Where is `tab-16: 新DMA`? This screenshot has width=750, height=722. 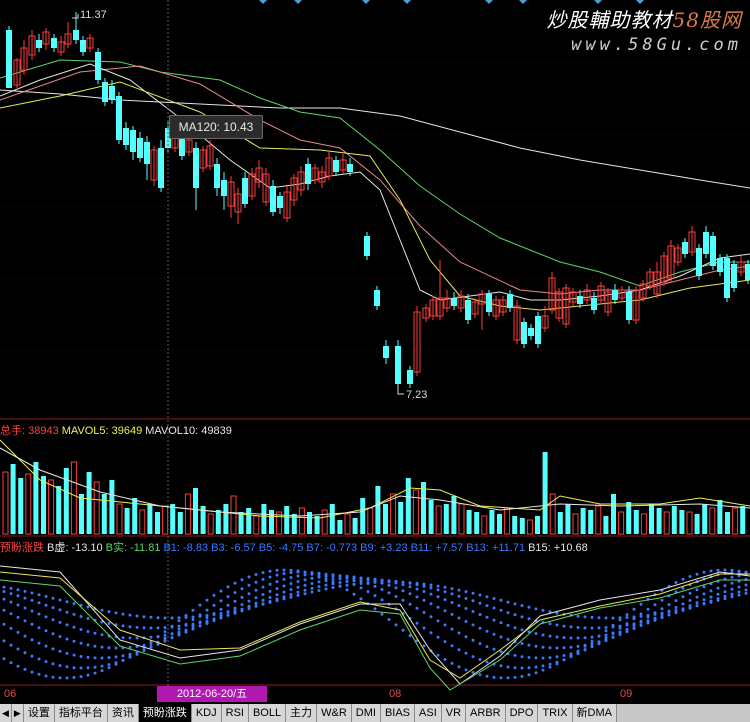 tab-16: 新DMA is located at coordinates (594, 713).